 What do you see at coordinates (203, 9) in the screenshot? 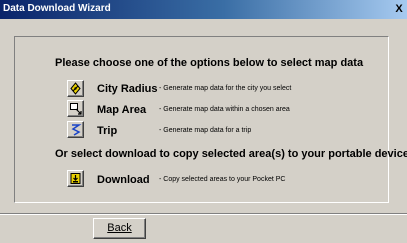
I see `title-bar: Data Download Wizard` at bounding box center [203, 9].